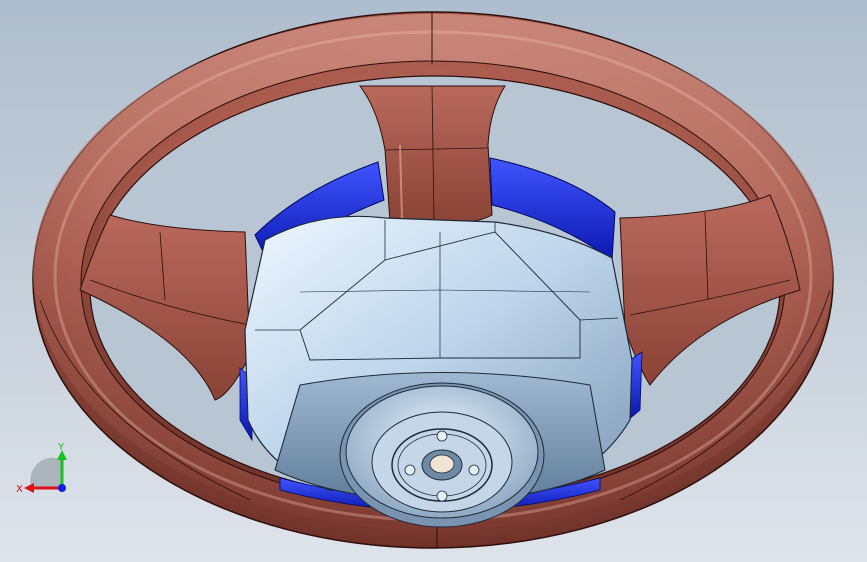 Image resolution: width=867 pixels, height=562 pixels. I want to click on hub-center-disc, so click(442, 455).